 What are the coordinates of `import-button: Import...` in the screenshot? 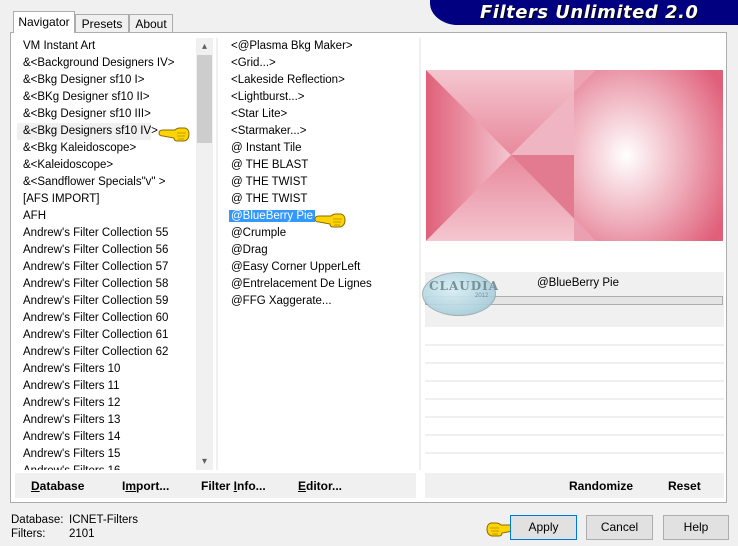 It's located at (145, 486).